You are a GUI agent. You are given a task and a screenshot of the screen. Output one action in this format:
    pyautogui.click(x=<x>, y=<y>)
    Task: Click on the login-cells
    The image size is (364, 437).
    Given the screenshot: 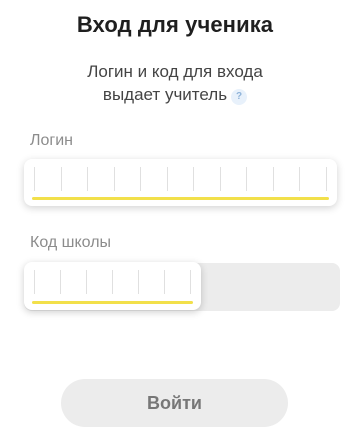 What is the action you would take?
    pyautogui.click(x=181, y=179)
    